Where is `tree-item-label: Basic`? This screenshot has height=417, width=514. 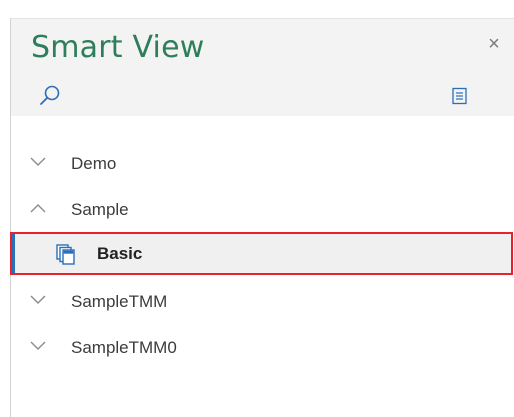
tree-item-label: Basic is located at coordinates (120, 253).